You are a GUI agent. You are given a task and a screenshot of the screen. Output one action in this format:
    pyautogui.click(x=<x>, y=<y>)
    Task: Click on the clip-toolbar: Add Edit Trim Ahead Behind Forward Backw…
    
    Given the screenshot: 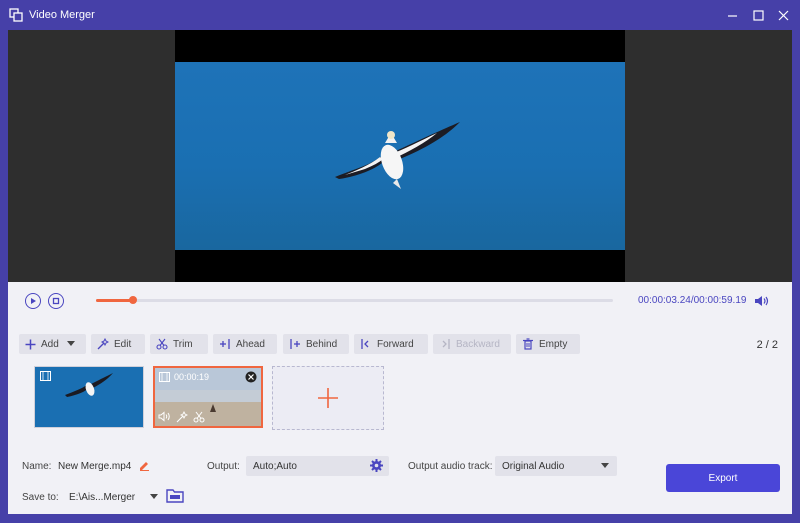 What is the action you would take?
    pyautogui.click(x=399, y=344)
    